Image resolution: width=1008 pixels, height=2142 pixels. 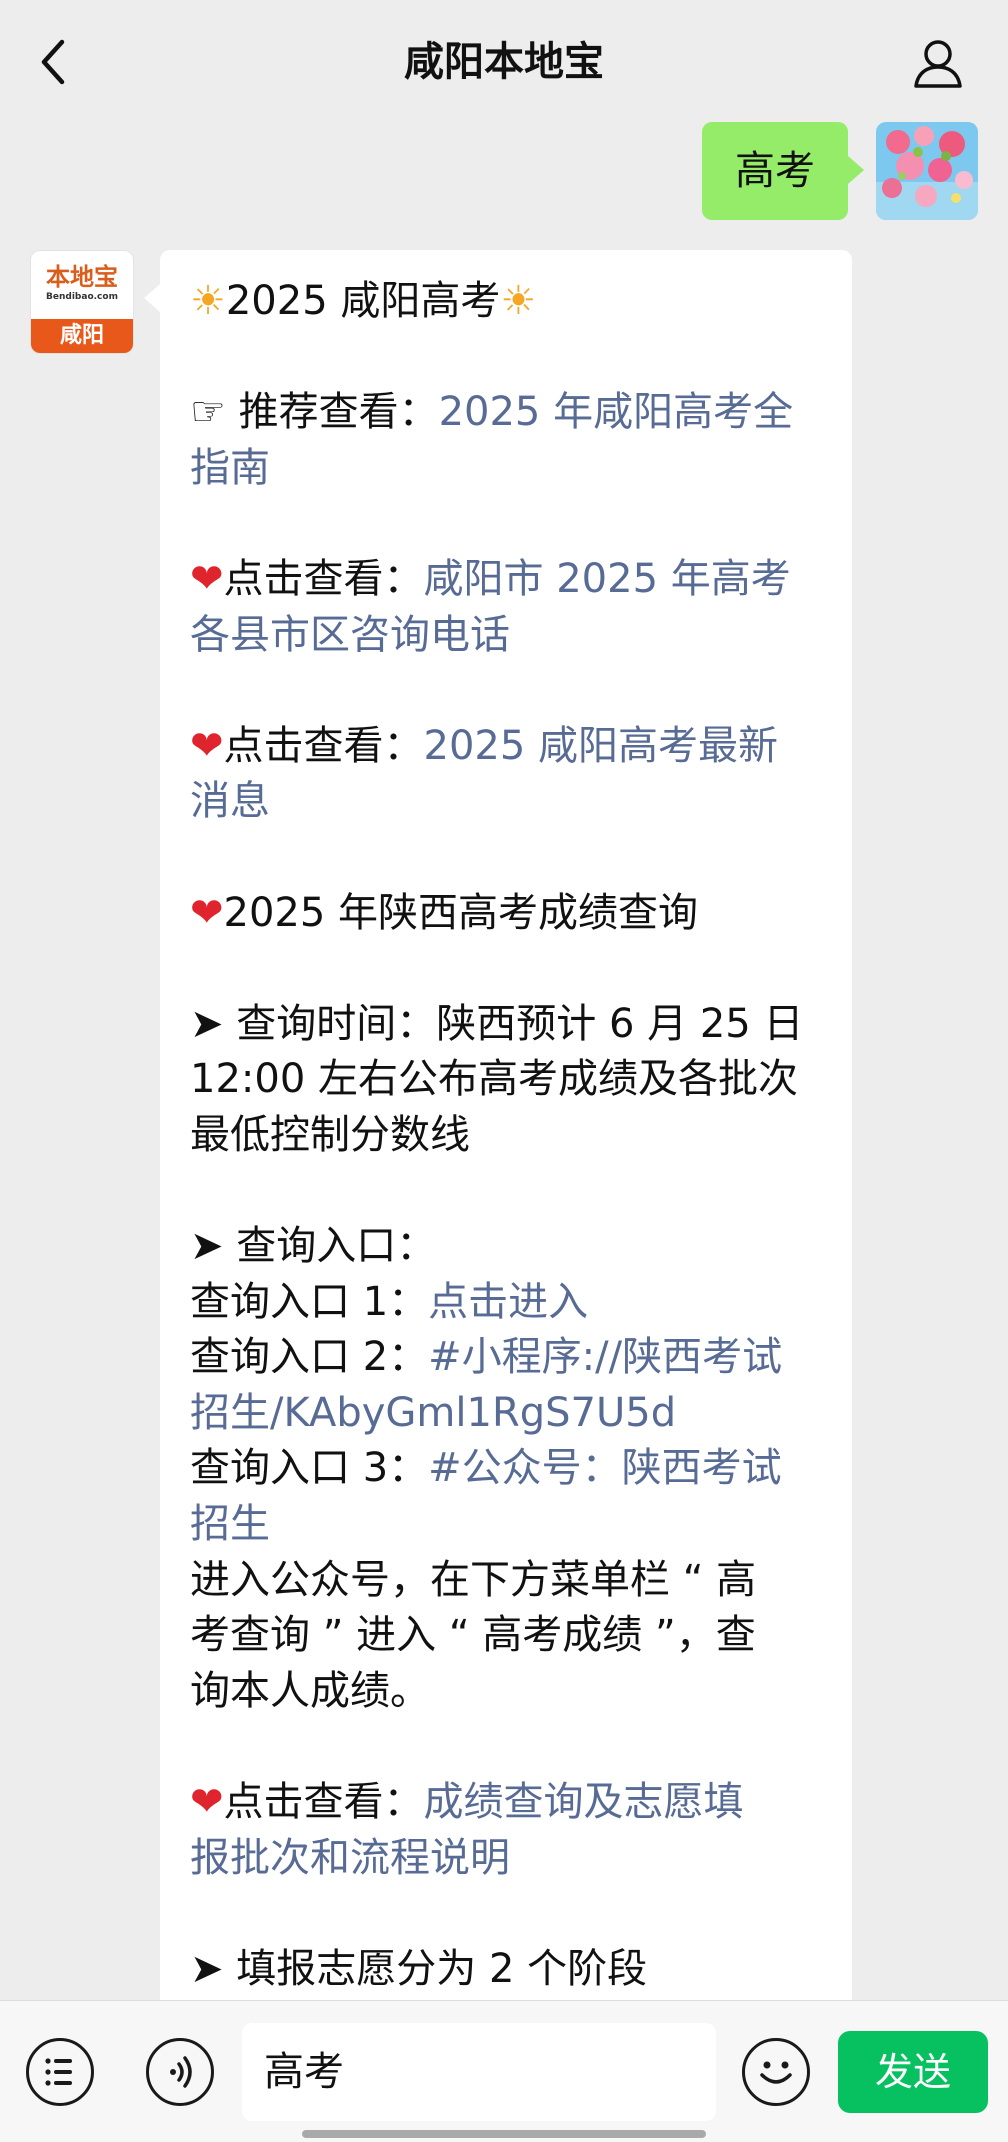 What do you see at coordinates (504, 2134) in the screenshot?
I see `home-indicator` at bounding box center [504, 2134].